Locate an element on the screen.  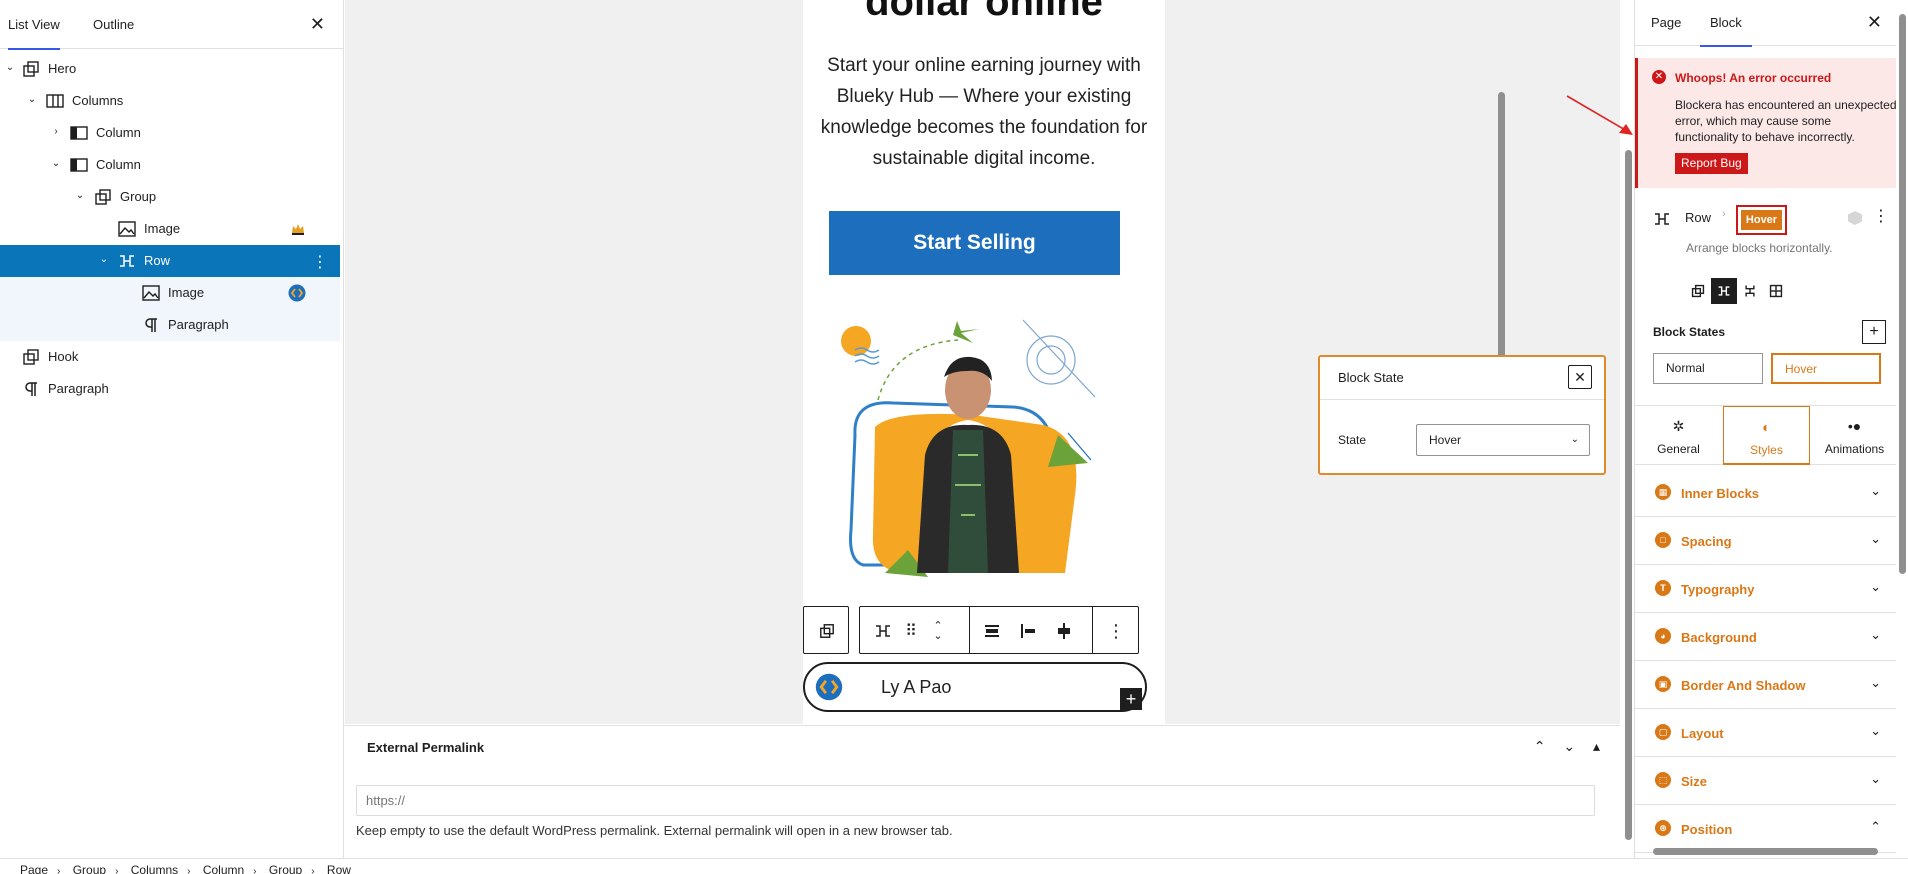
move-down-icon: ⌄ is located at coordinates (1569, 746).